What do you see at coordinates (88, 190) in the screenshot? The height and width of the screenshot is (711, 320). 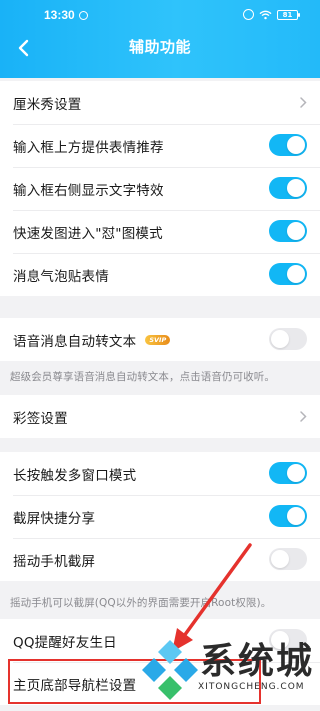 I see `setting-label: 输入框右侧显示文字特效` at bounding box center [88, 190].